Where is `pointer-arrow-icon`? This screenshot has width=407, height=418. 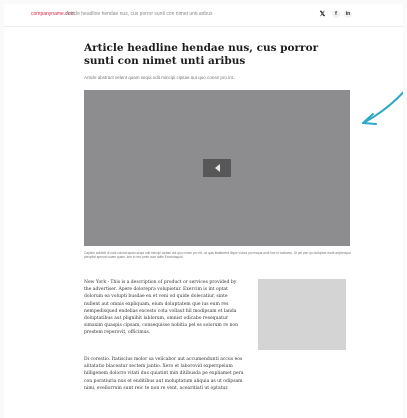 pointer-arrow-icon is located at coordinates (382, 108).